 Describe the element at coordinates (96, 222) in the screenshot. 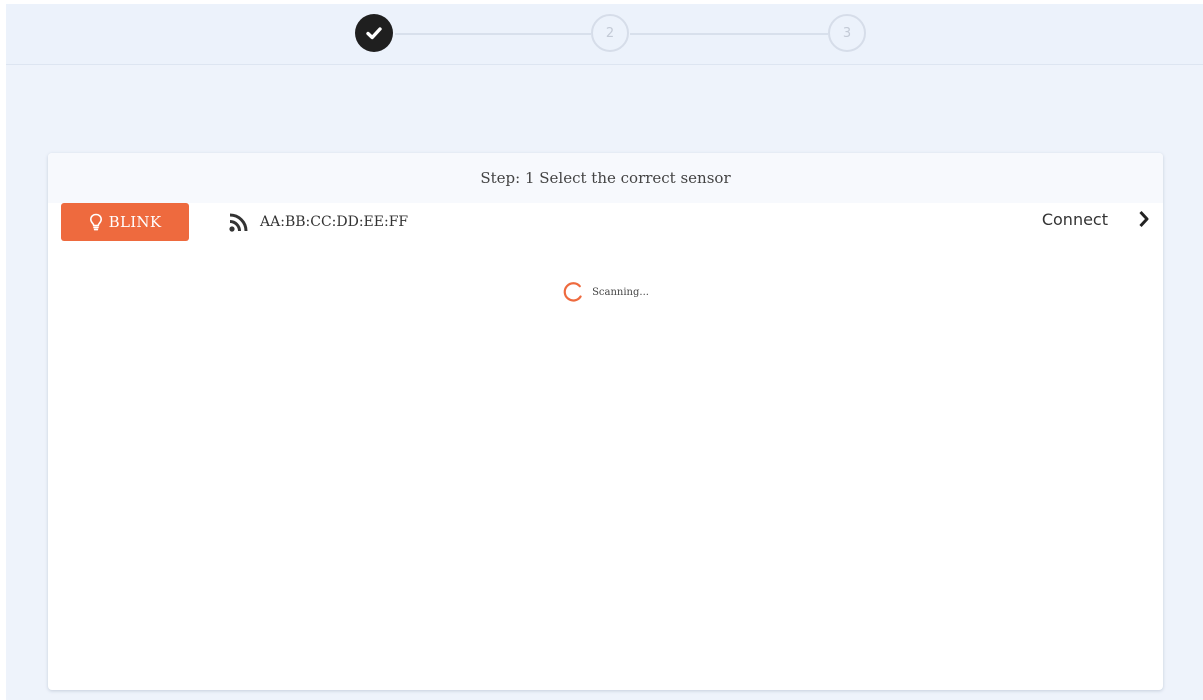

I see `lightbulb-icon` at that location.